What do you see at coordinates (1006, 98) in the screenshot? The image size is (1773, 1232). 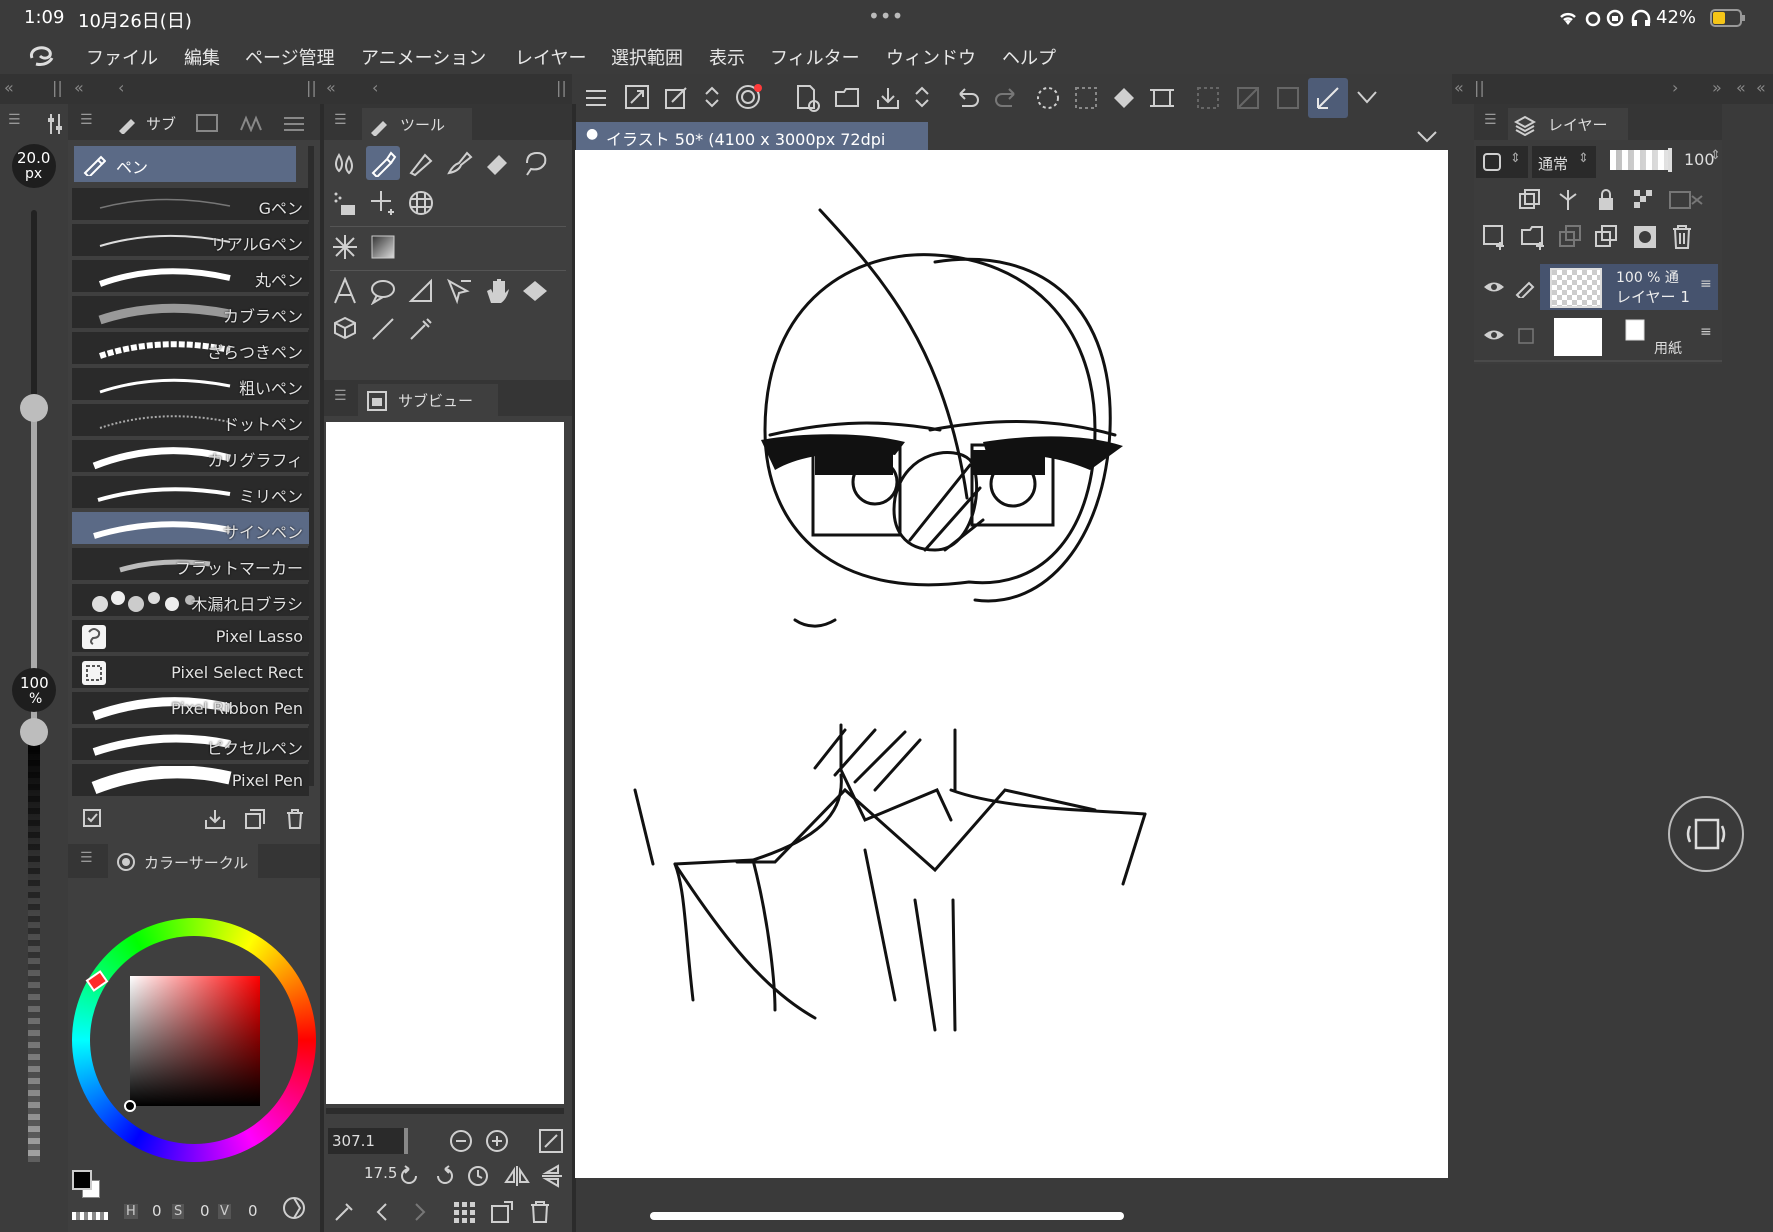 I see `redo-icon` at bounding box center [1006, 98].